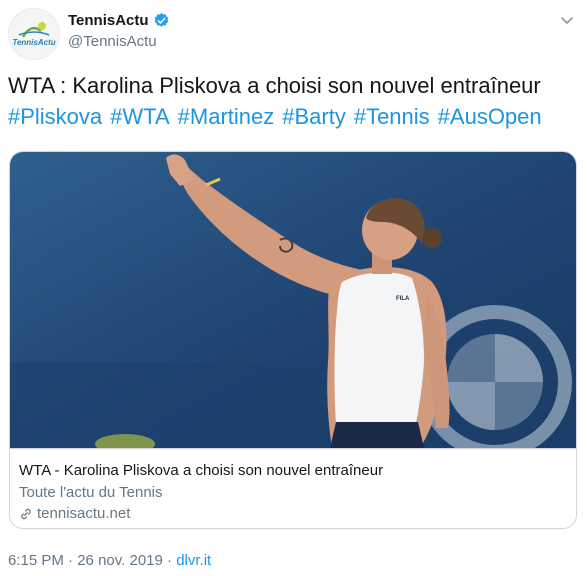 This screenshot has width=587, height=576. I want to click on hashtag-link: #Barty, so click(314, 116).